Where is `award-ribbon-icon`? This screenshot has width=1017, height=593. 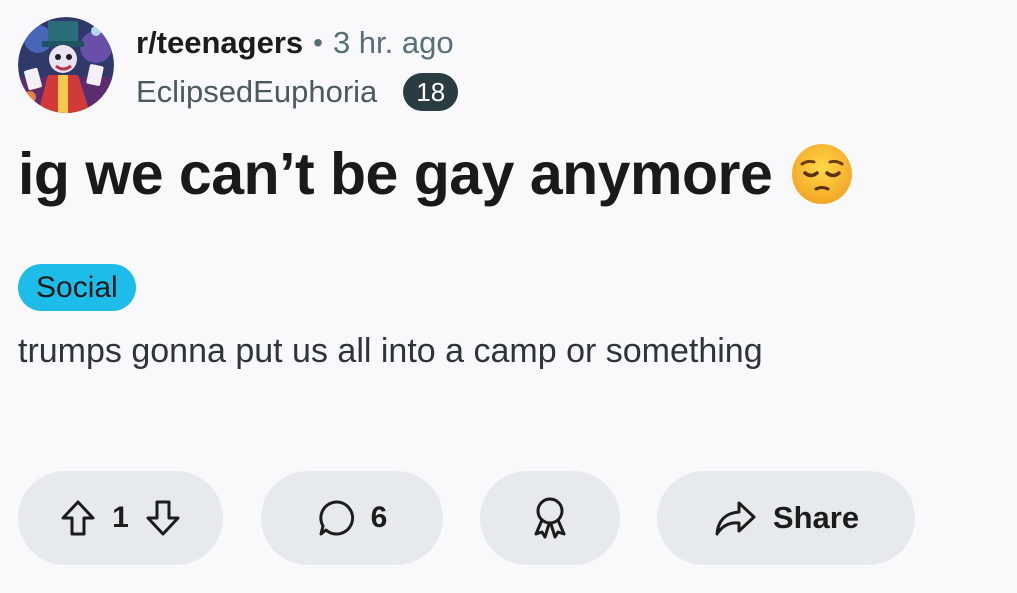
award-ribbon-icon is located at coordinates (550, 518).